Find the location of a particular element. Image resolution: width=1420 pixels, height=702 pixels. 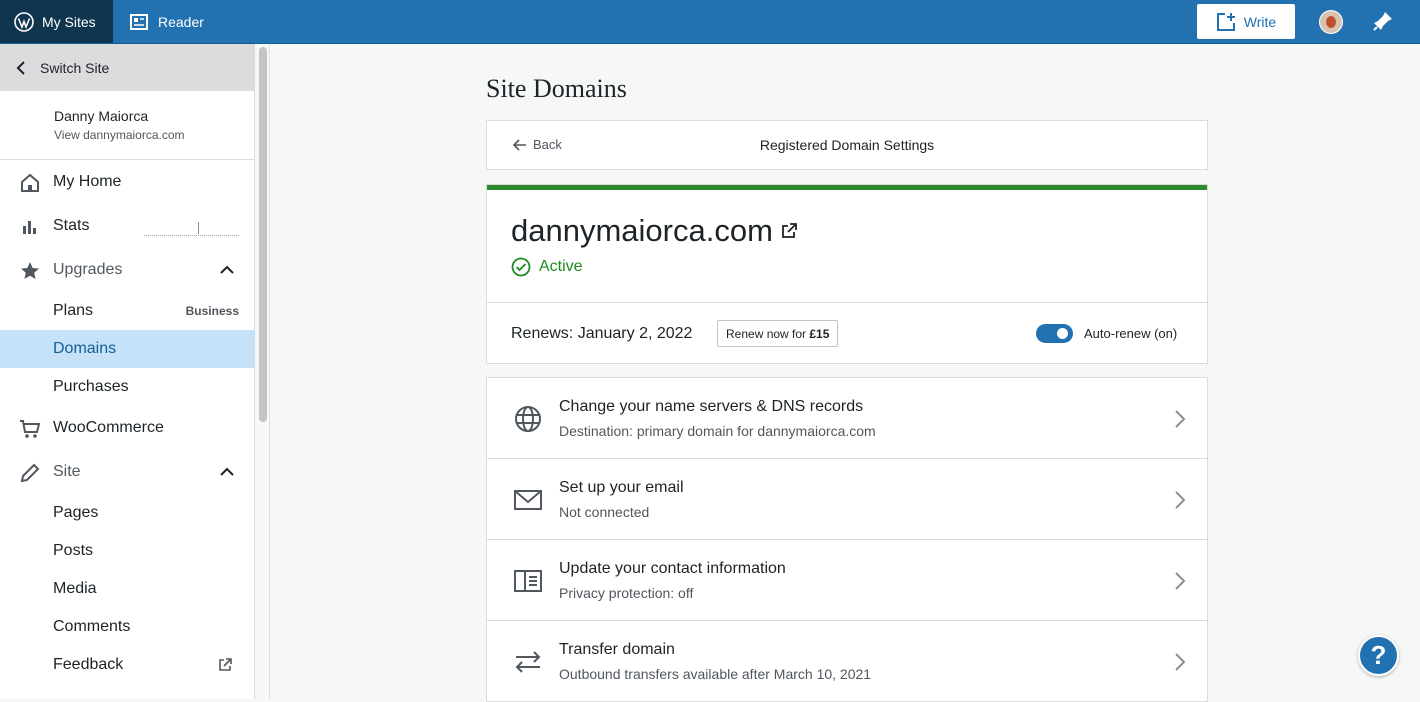

my-sites-button: My Sites is located at coordinates (56, 21).